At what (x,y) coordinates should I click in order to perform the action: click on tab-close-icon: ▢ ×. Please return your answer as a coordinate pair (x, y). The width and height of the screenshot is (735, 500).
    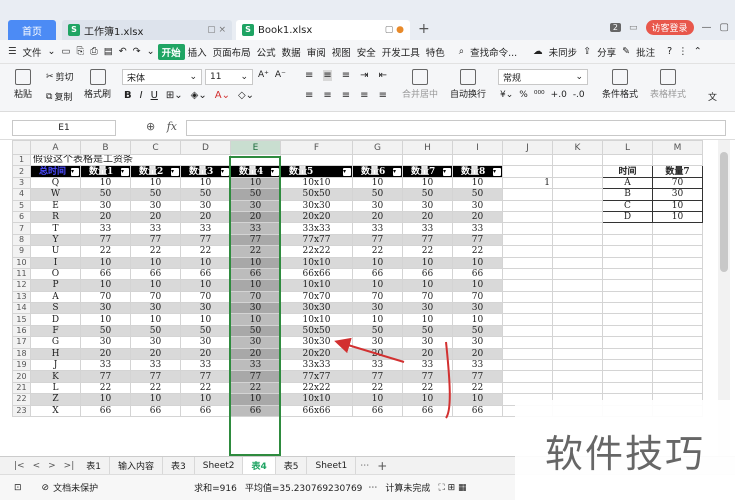
    Looking at the image, I should click on (211, 30).